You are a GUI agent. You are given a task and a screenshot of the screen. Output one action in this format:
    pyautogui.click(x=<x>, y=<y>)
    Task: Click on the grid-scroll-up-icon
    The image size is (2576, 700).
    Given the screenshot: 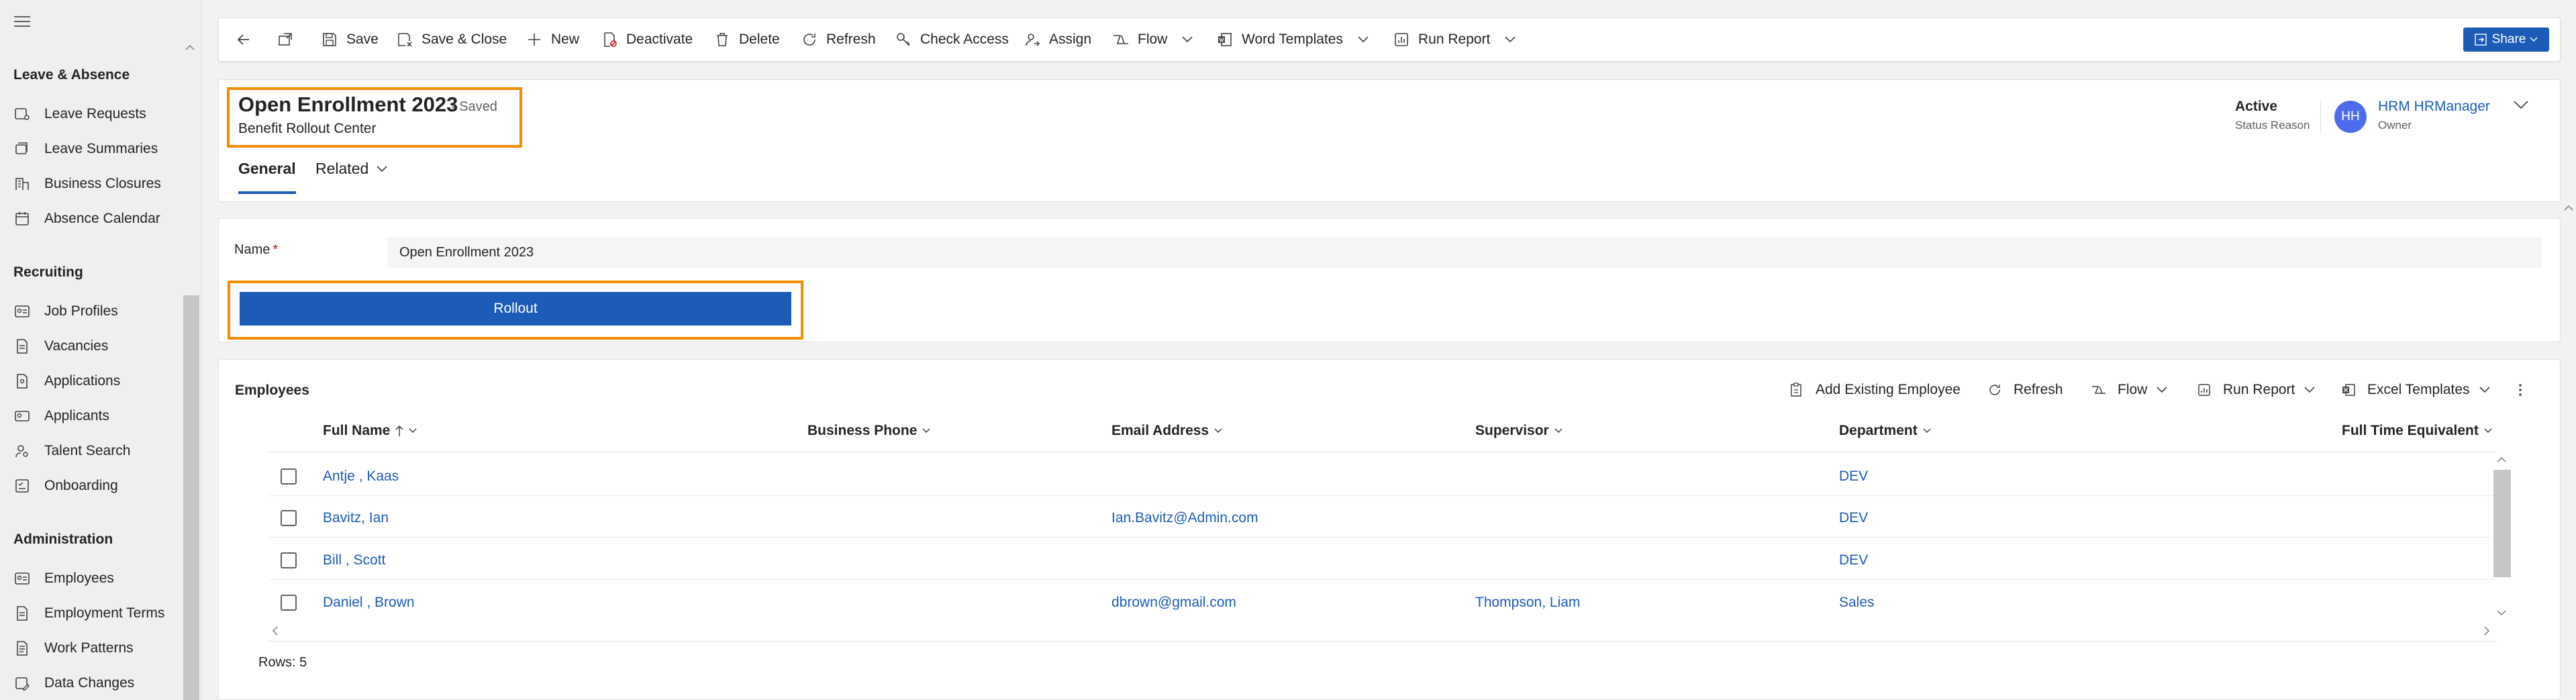 What is the action you would take?
    pyautogui.click(x=2501, y=459)
    